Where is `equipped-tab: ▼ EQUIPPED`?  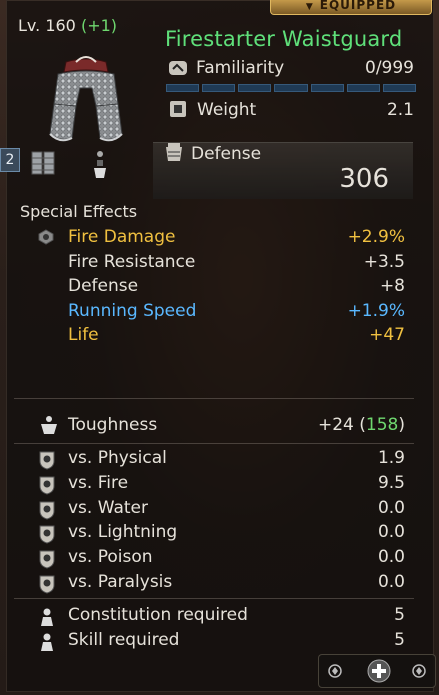
equipped-tab: ▼ EQUIPPED is located at coordinates (351, 7).